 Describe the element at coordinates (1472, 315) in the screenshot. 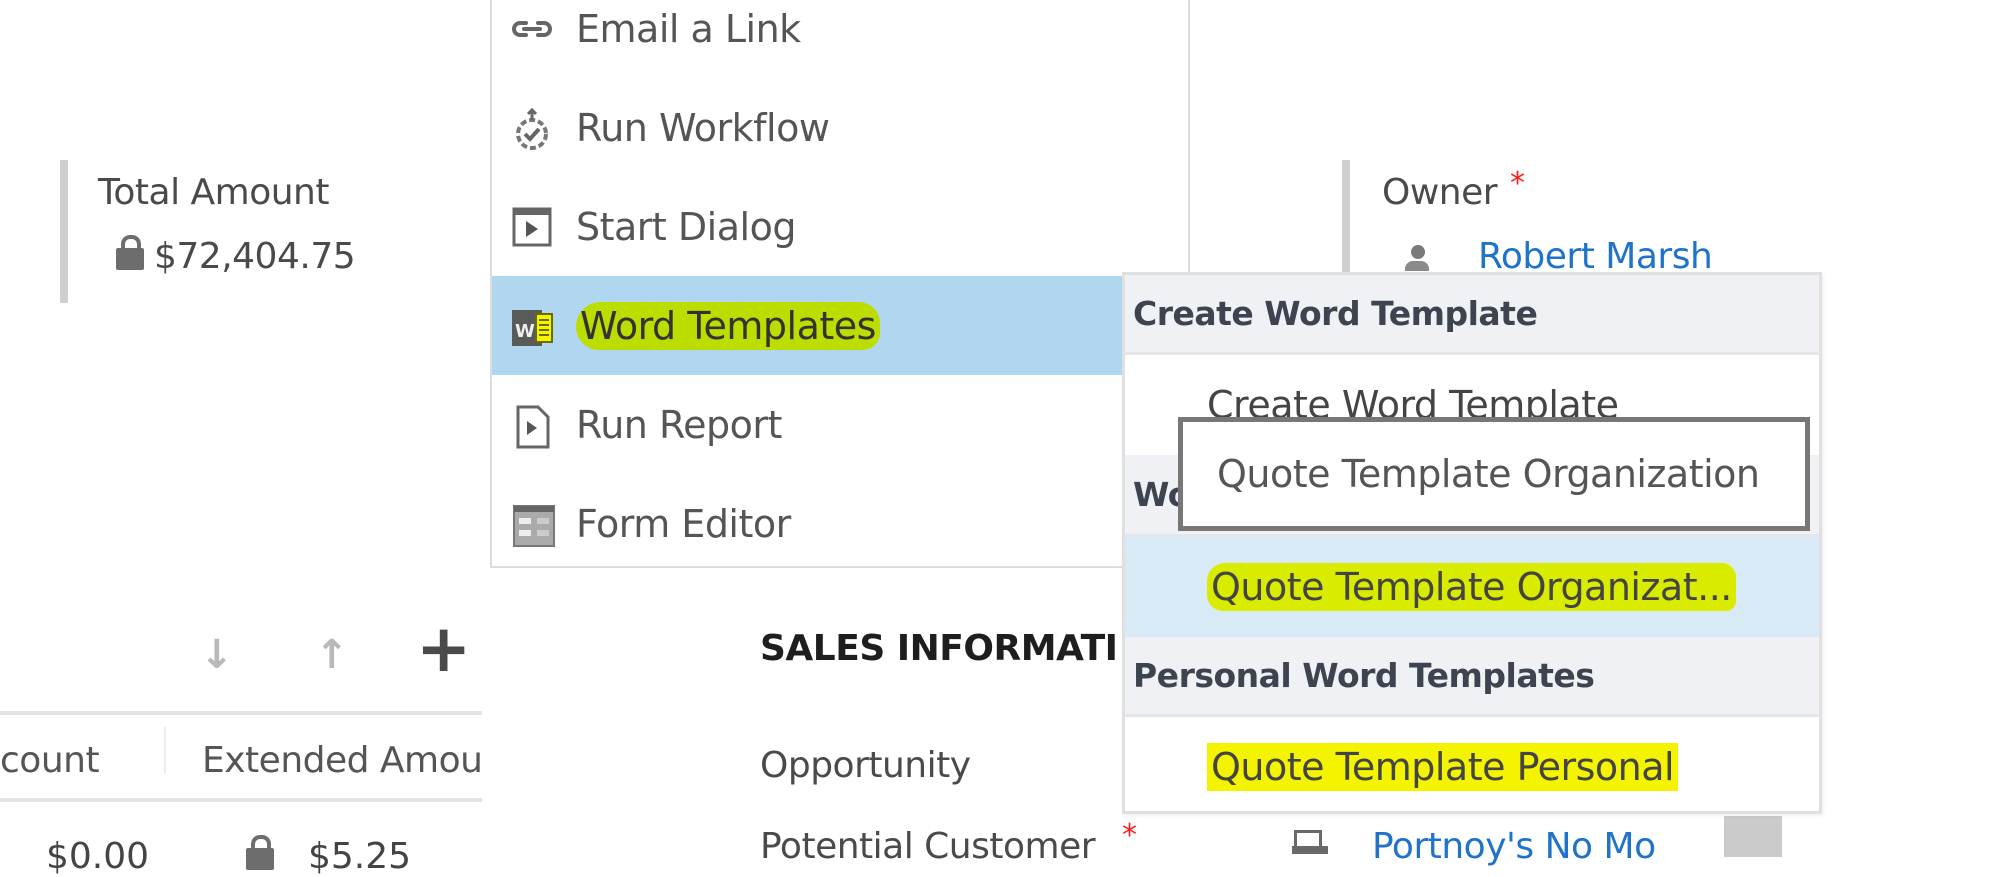

I see `submenu-section-header: Create Word Template` at that location.